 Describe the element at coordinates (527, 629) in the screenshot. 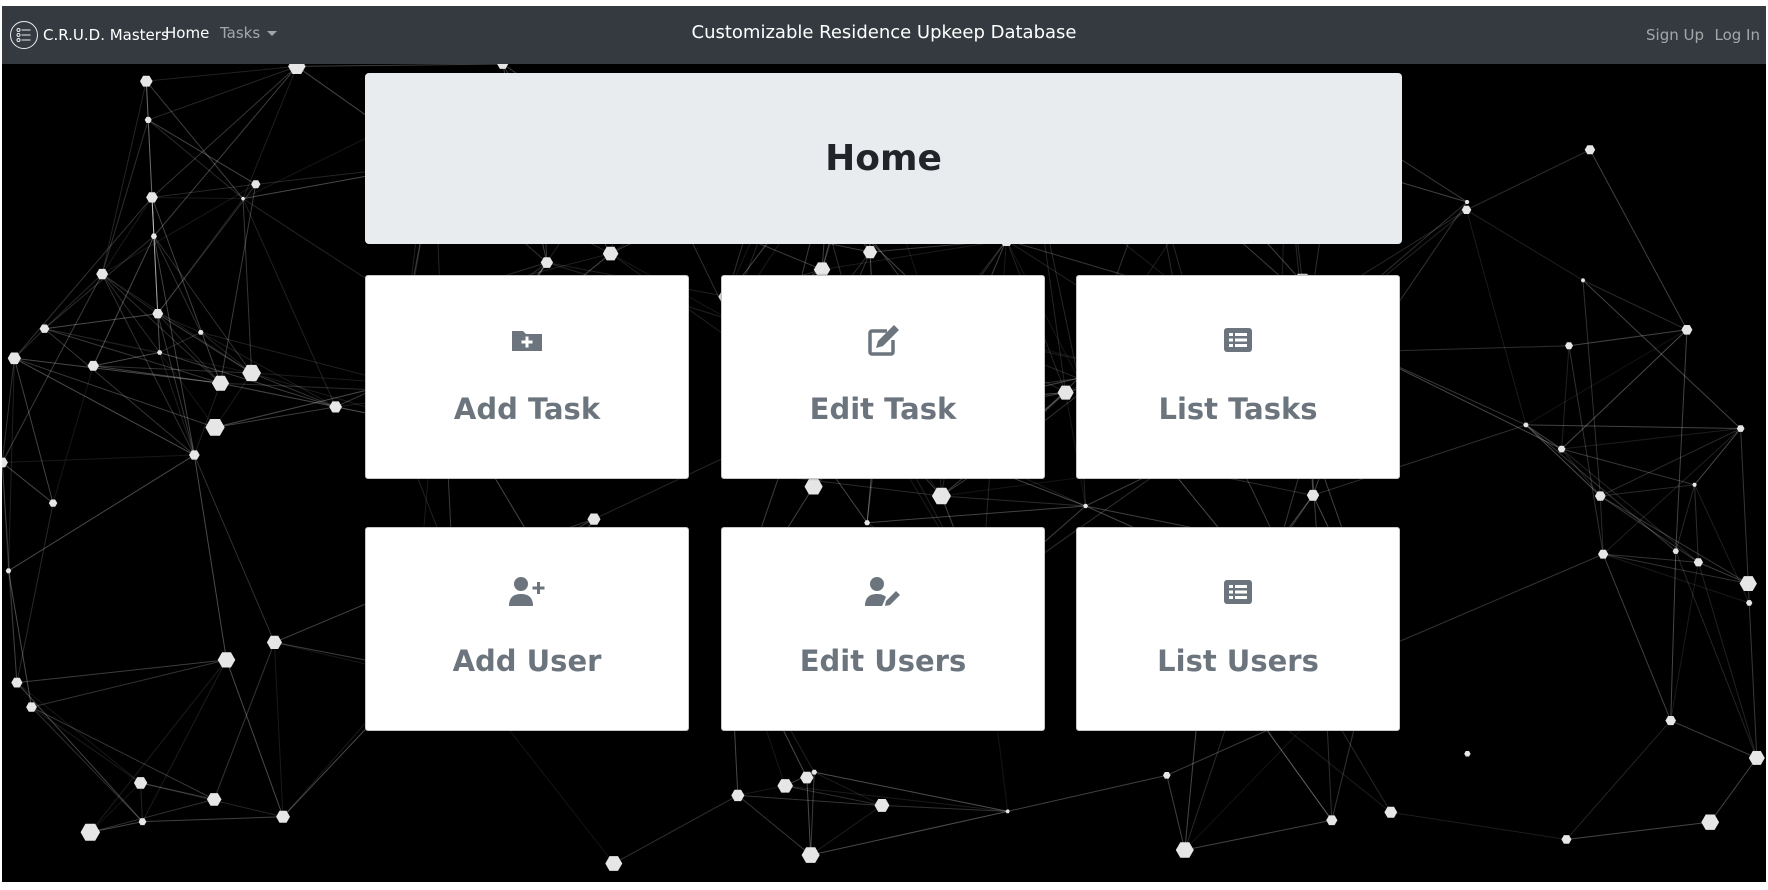

I see `add-user-card: Add User` at that location.